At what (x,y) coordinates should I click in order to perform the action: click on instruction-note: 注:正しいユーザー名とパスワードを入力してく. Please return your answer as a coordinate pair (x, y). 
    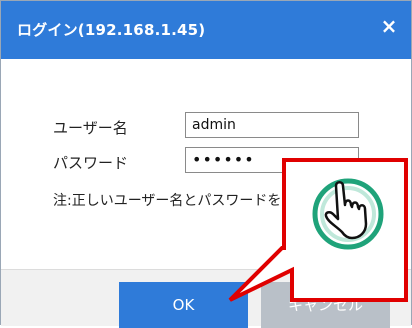
    Looking at the image, I should click on (202, 201).